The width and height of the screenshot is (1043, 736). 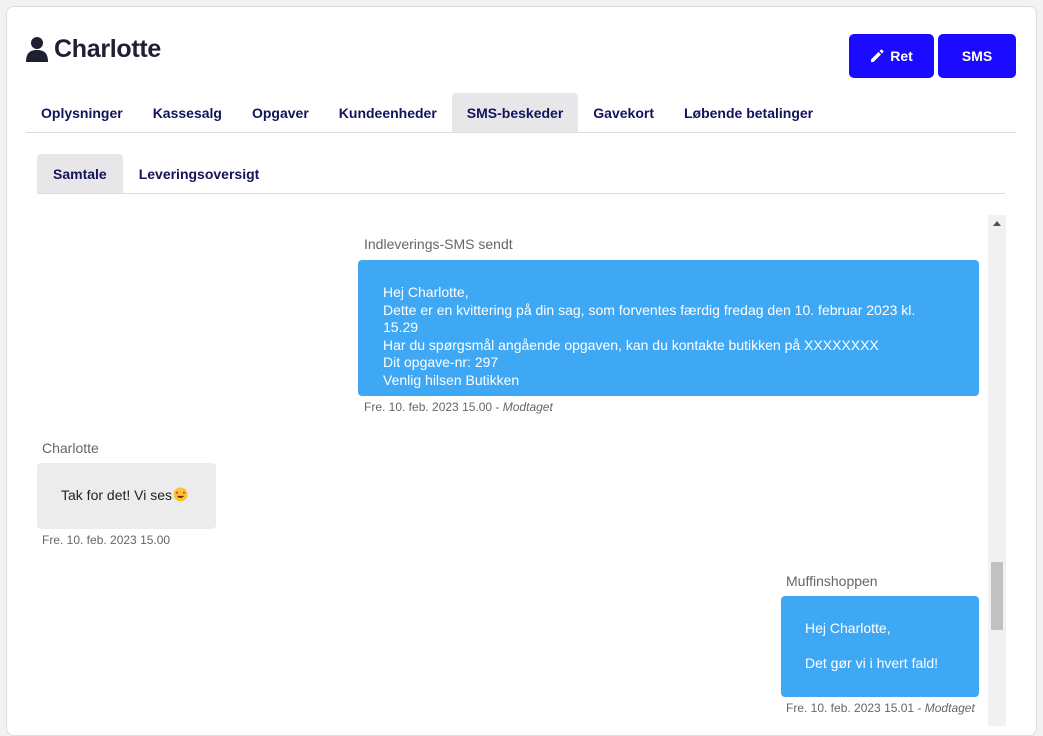 I want to click on user-icon, so click(x=37, y=49).